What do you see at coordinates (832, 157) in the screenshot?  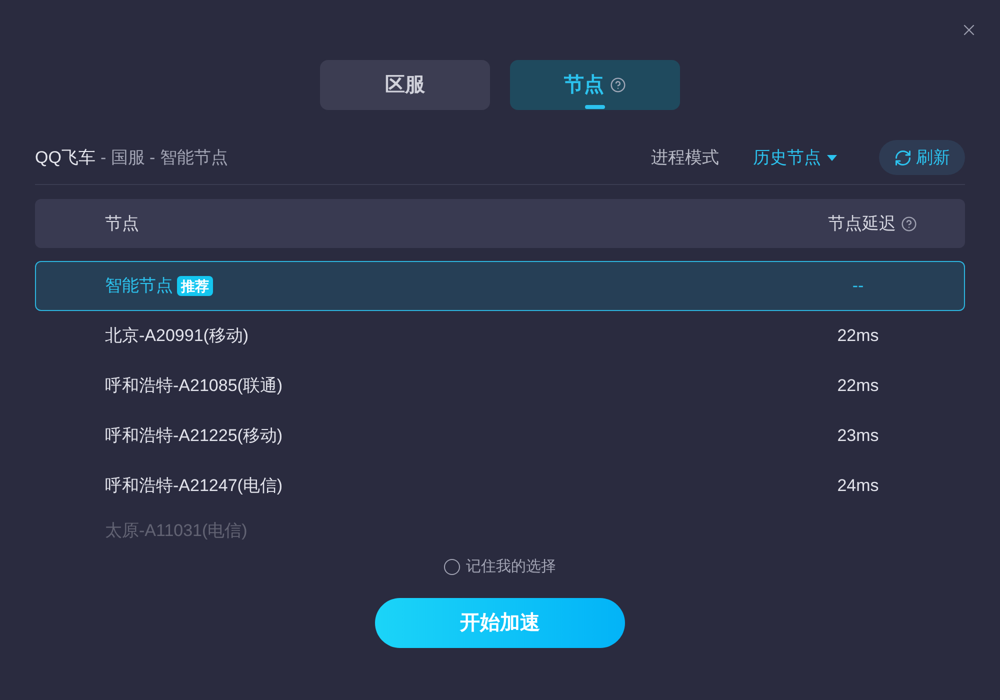 I see `caret-icon` at bounding box center [832, 157].